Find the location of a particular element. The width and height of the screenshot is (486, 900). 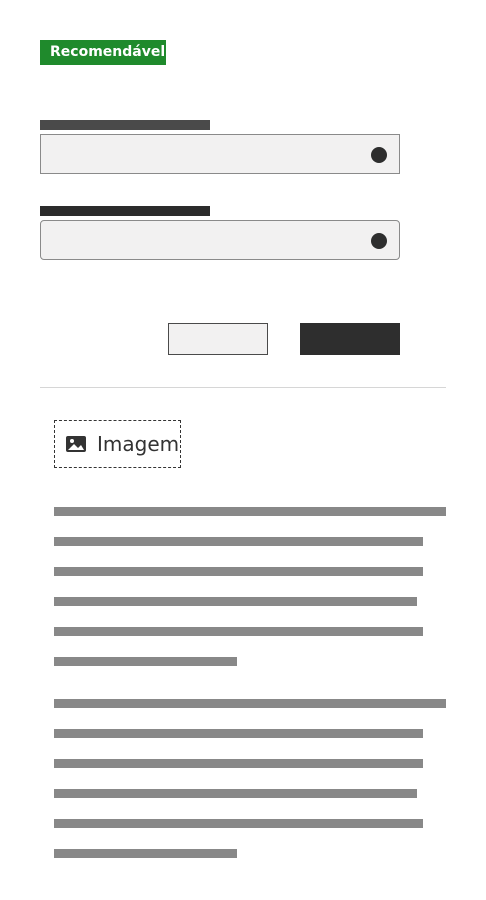

image-placeholder: Imagem is located at coordinates (117, 444).